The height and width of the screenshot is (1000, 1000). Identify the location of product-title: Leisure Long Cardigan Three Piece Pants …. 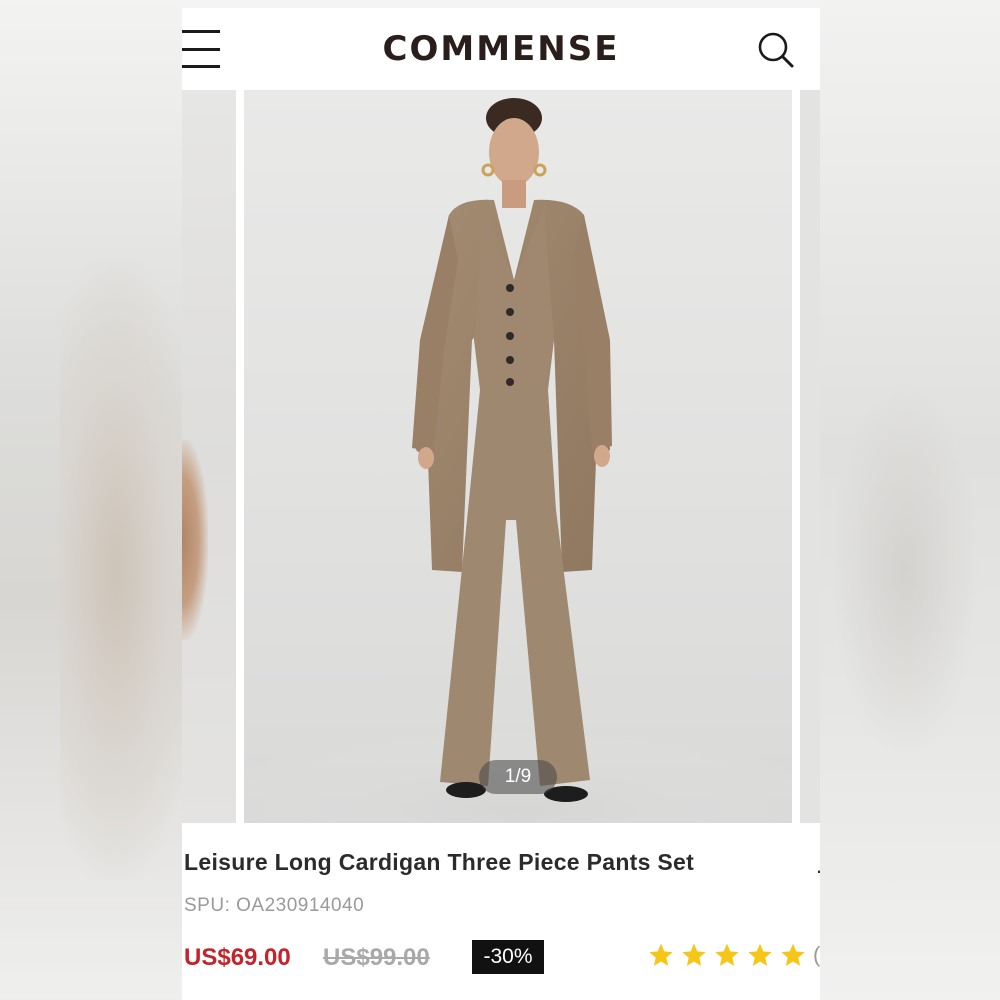
(439, 862).